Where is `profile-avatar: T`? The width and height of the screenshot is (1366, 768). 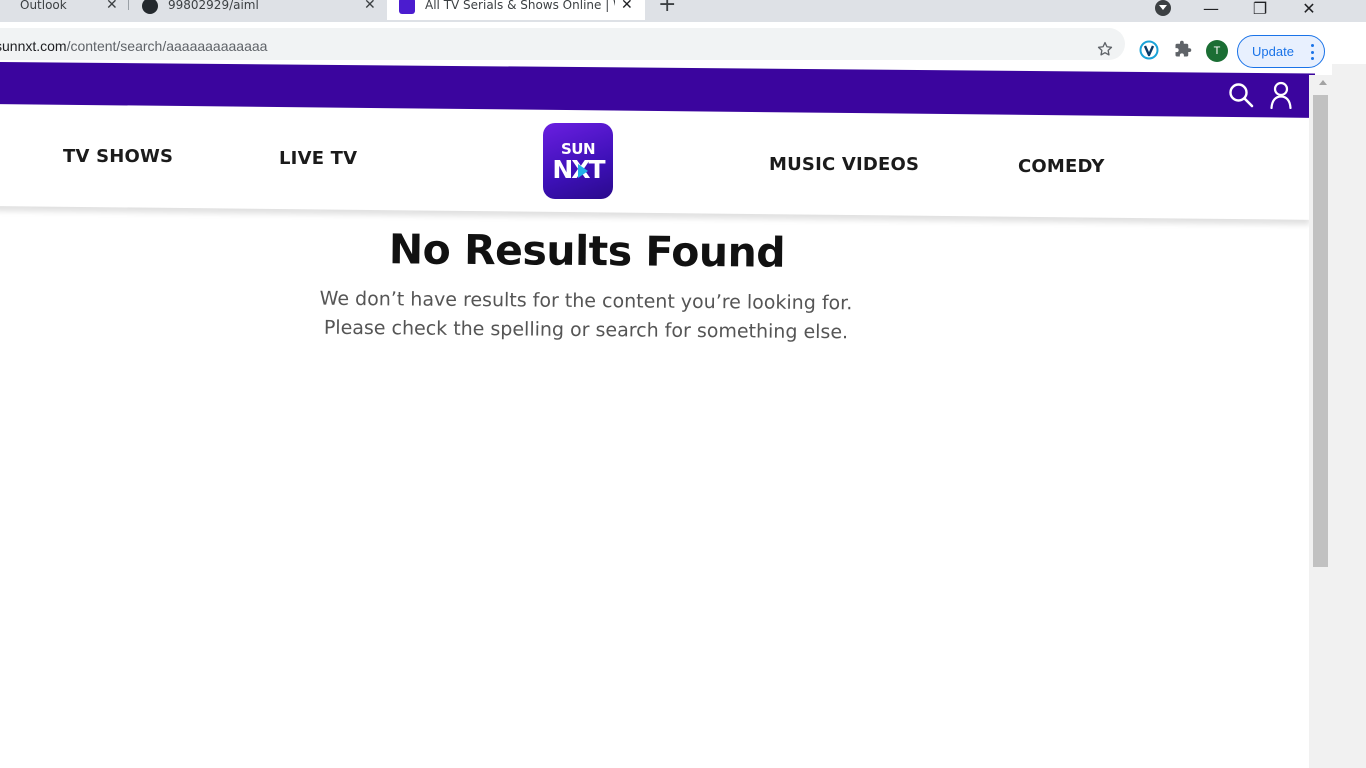
profile-avatar: T is located at coordinates (1217, 51).